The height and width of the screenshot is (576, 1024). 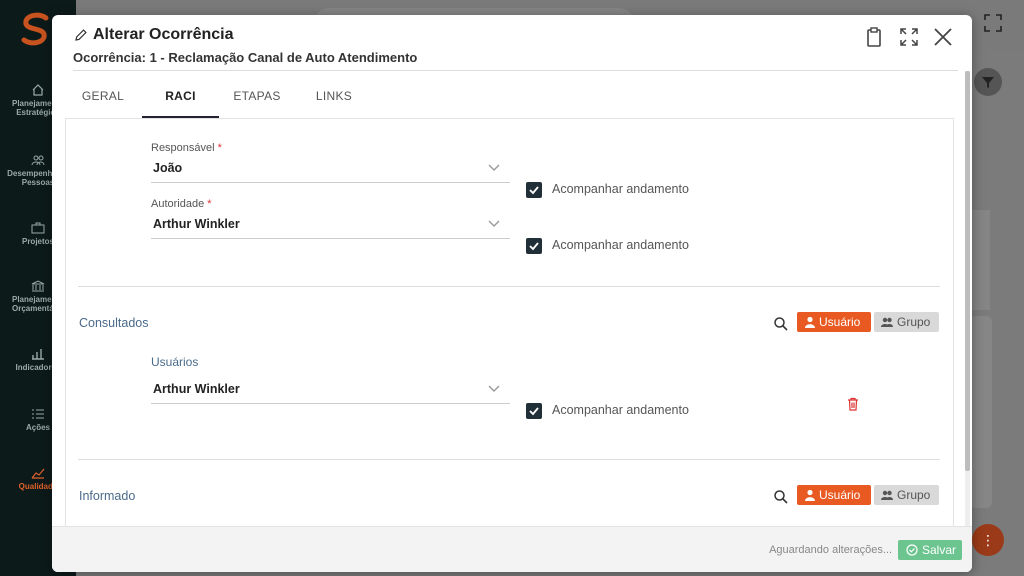 What do you see at coordinates (620, 245) in the screenshot?
I see `autoridade-follow-label: Acompanhar andamento` at bounding box center [620, 245].